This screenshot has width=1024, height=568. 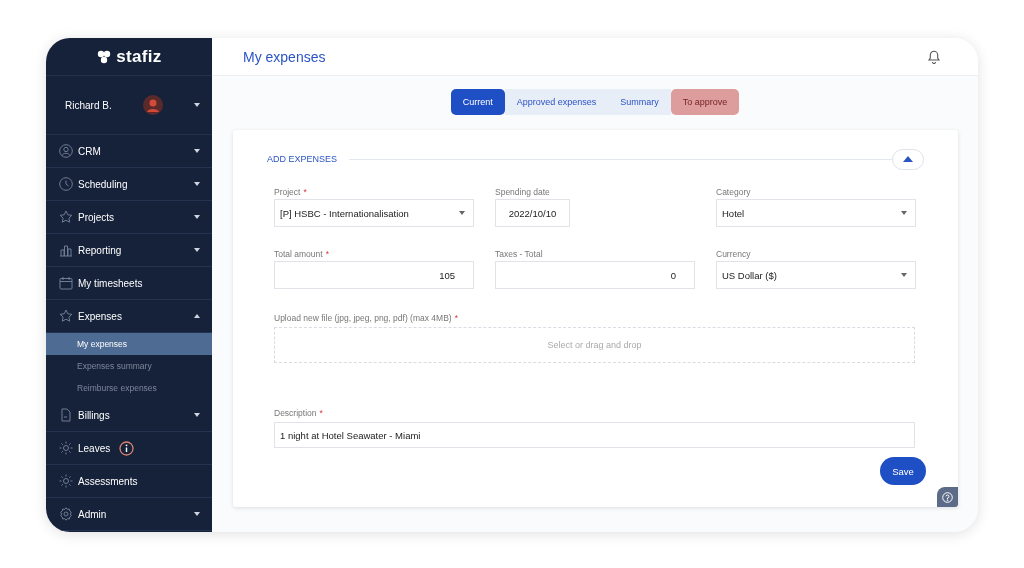 What do you see at coordinates (532, 213) in the screenshot?
I see `date-field: 2022/10/10` at bounding box center [532, 213].